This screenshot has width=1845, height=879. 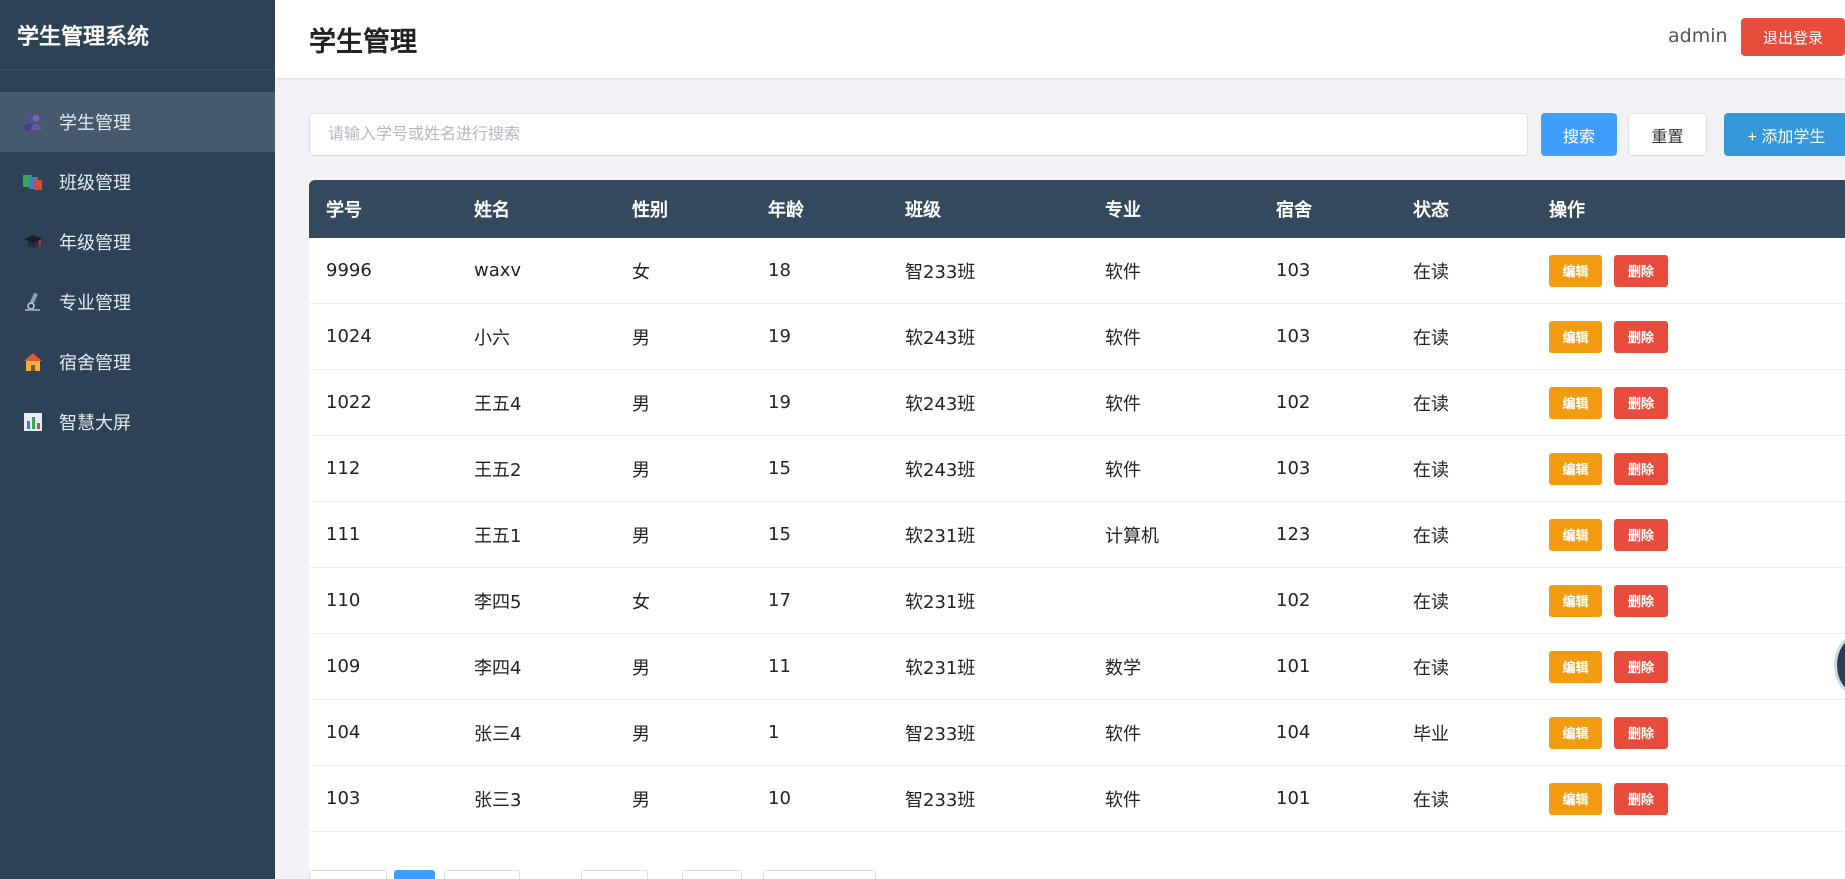 I want to click on table-cell: 数学, so click(x=1123, y=668).